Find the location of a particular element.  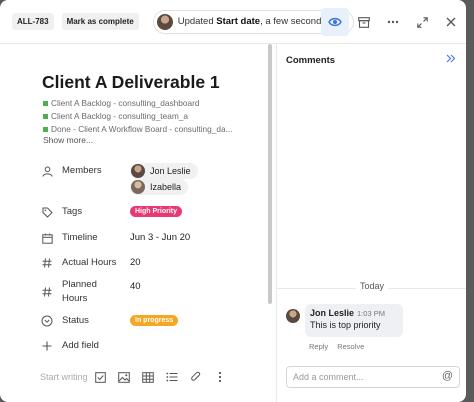

tags-field: Tags is located at coordinates (61, 212).